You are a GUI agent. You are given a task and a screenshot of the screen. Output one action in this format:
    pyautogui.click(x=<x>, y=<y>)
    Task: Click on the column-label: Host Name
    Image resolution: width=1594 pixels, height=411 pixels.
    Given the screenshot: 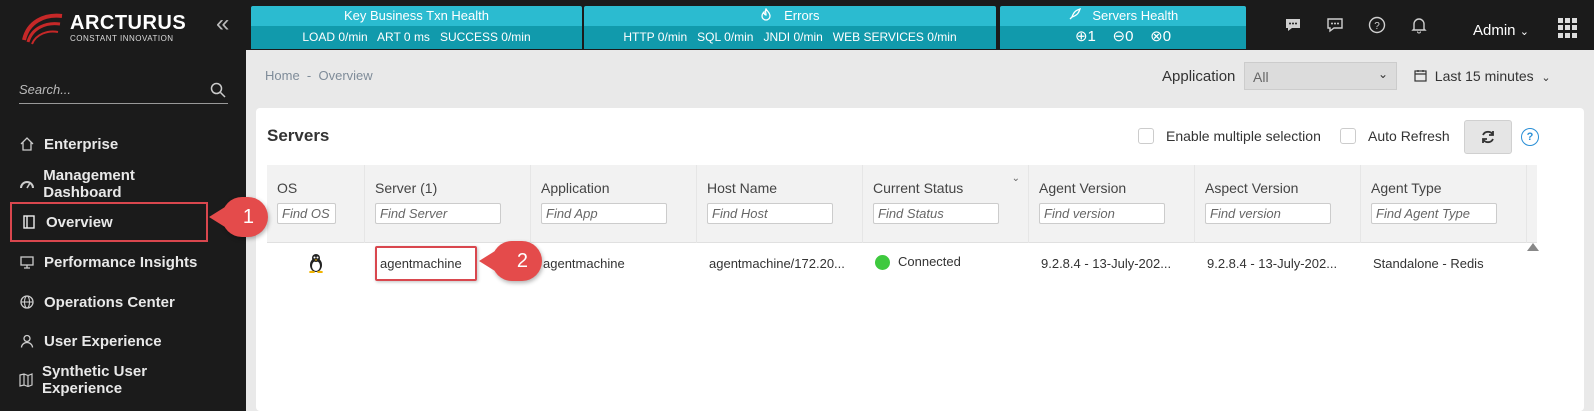 What is the action you would take?
    pyautogui.click(x=742, y=188)
    